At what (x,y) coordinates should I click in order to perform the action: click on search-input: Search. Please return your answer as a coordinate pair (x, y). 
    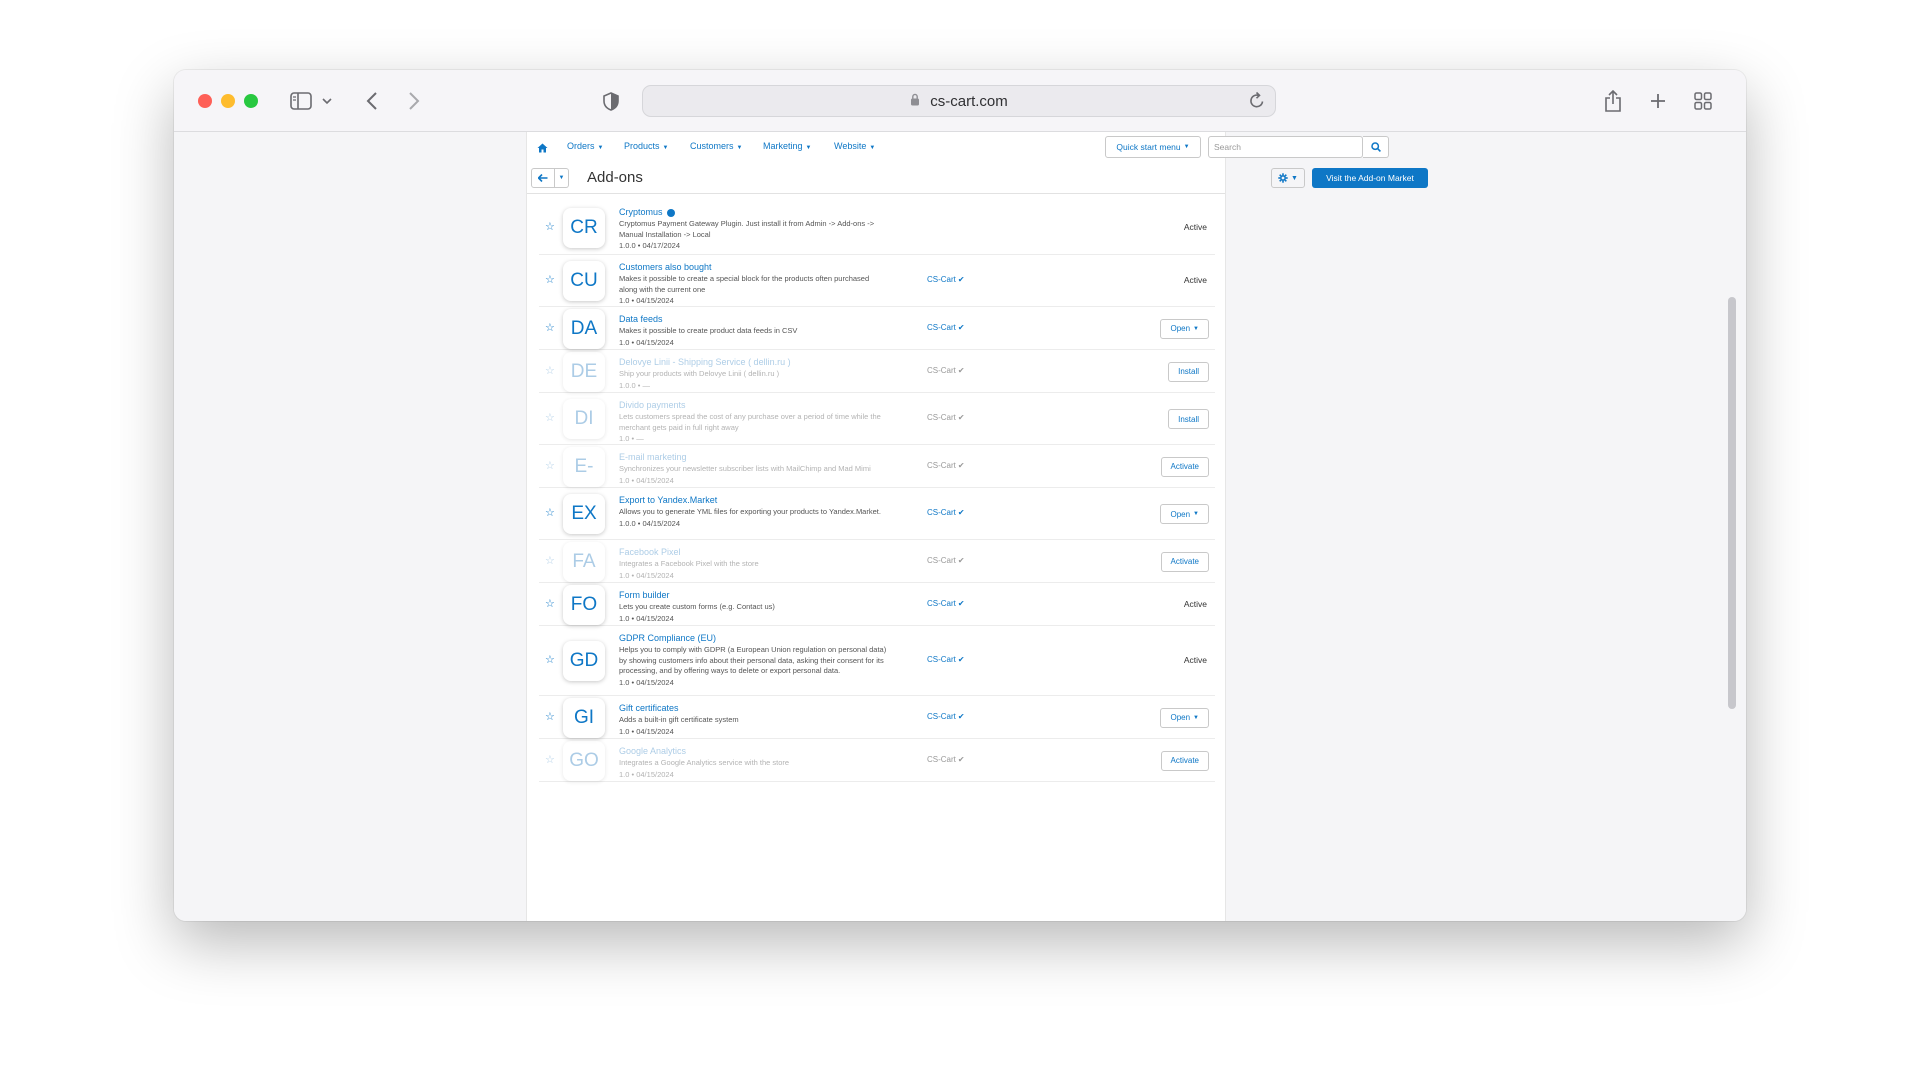
    Looking at the image, I should click on (1285, 147).